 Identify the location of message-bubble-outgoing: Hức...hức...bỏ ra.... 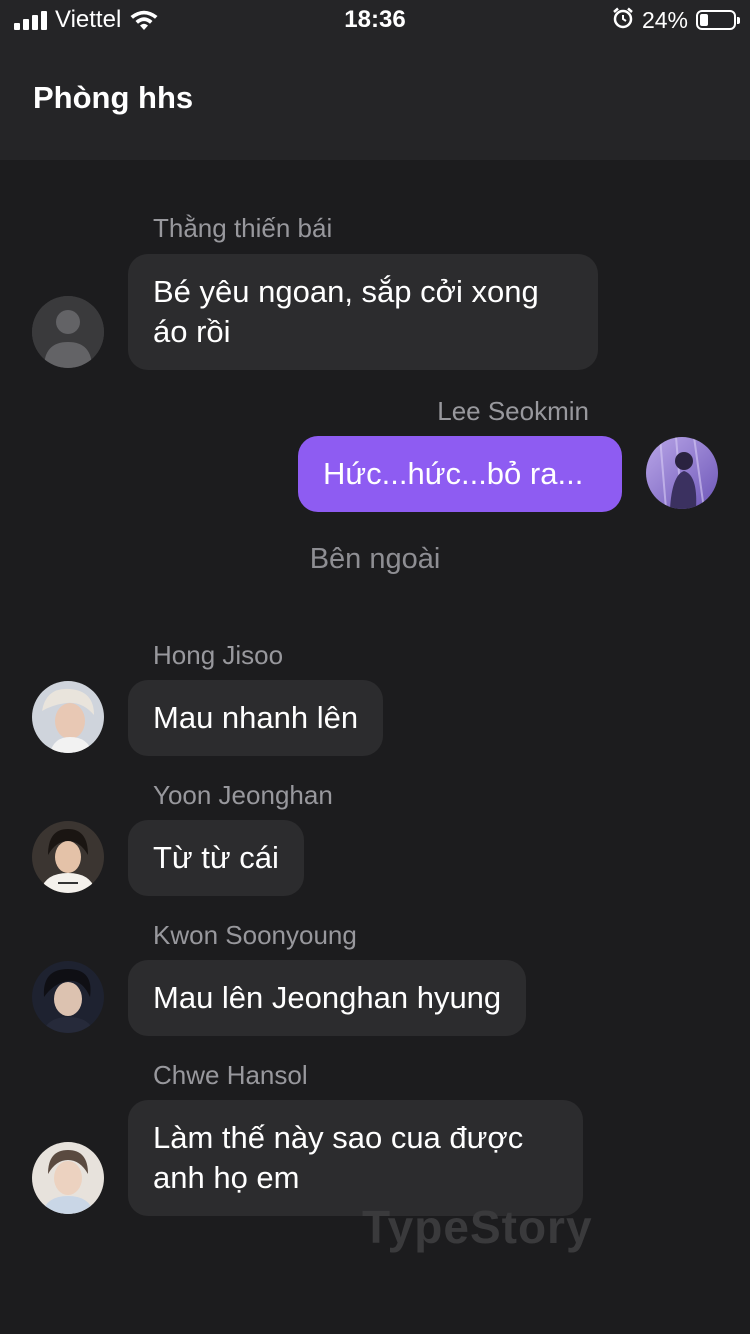
(460, 474).